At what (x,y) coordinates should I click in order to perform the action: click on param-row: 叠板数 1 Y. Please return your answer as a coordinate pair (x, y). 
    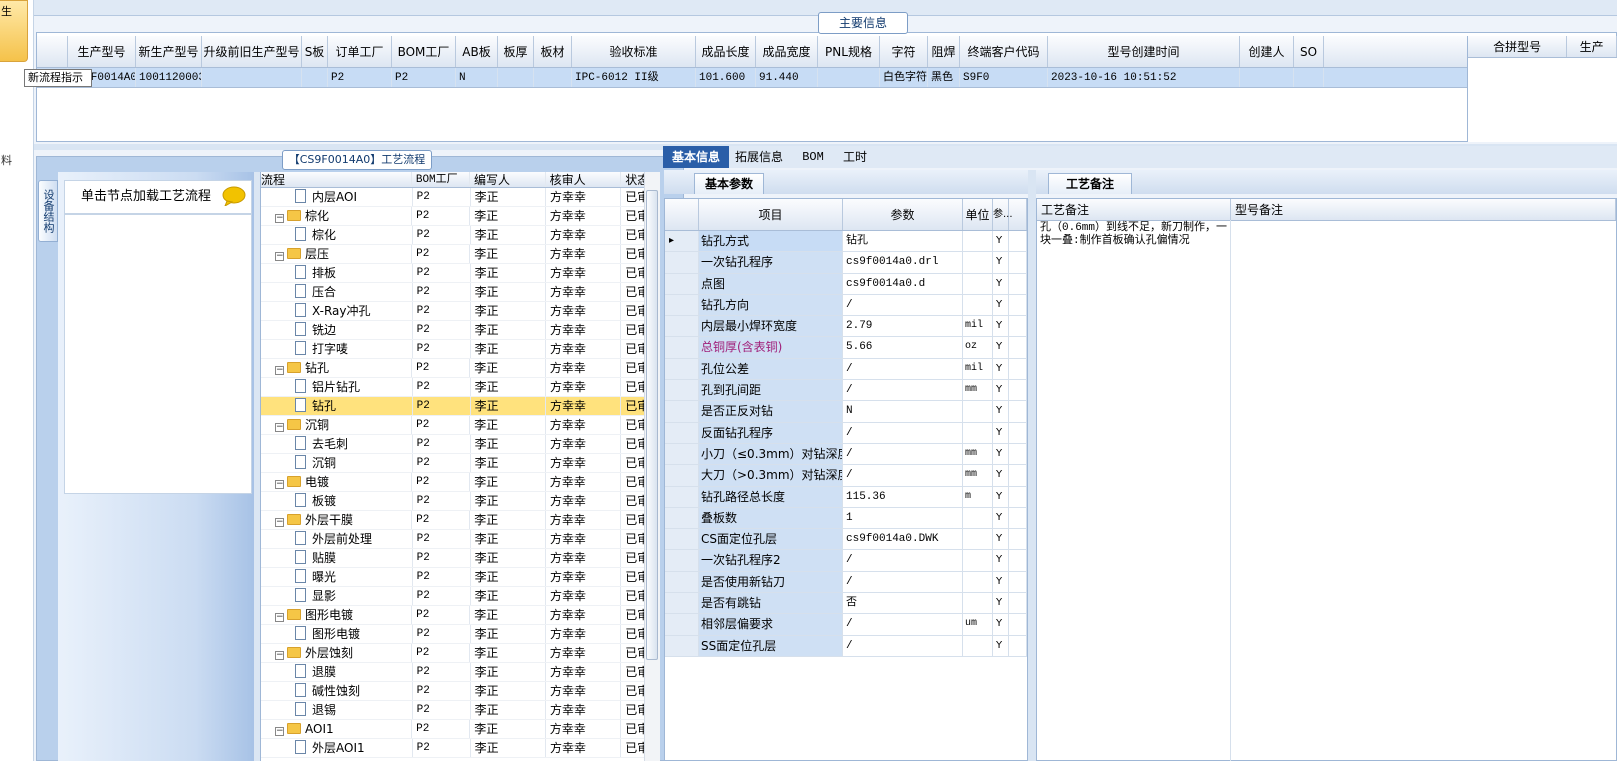
    Looking at the image, I should click on (846, 518).